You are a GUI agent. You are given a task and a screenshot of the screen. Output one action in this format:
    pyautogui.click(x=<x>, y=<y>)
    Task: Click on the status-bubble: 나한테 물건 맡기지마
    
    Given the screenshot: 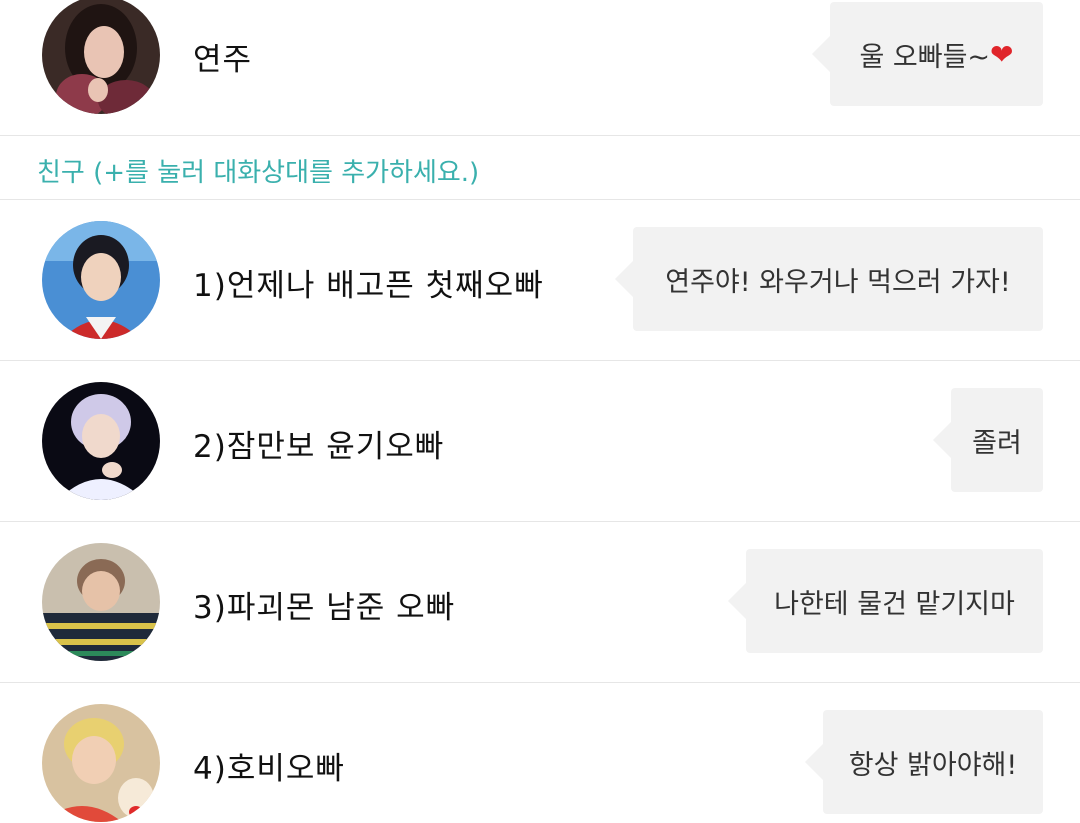 What is the action you would take?
    pyautogui.click(x=885, y=601)
    